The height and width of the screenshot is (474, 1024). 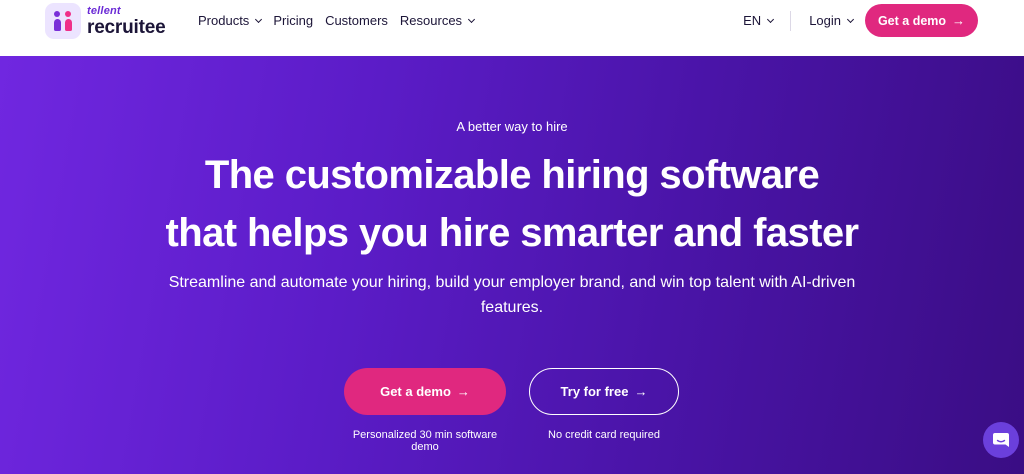 I want to click on login-label: Login, so click(x=825, y=20).